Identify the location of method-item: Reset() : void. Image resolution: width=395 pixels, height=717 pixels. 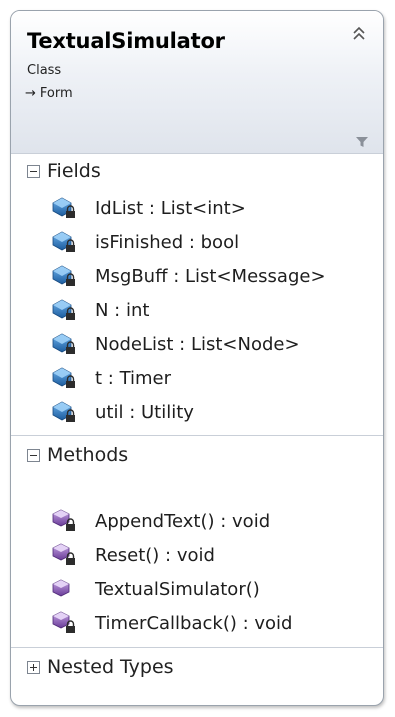
(133, 555).